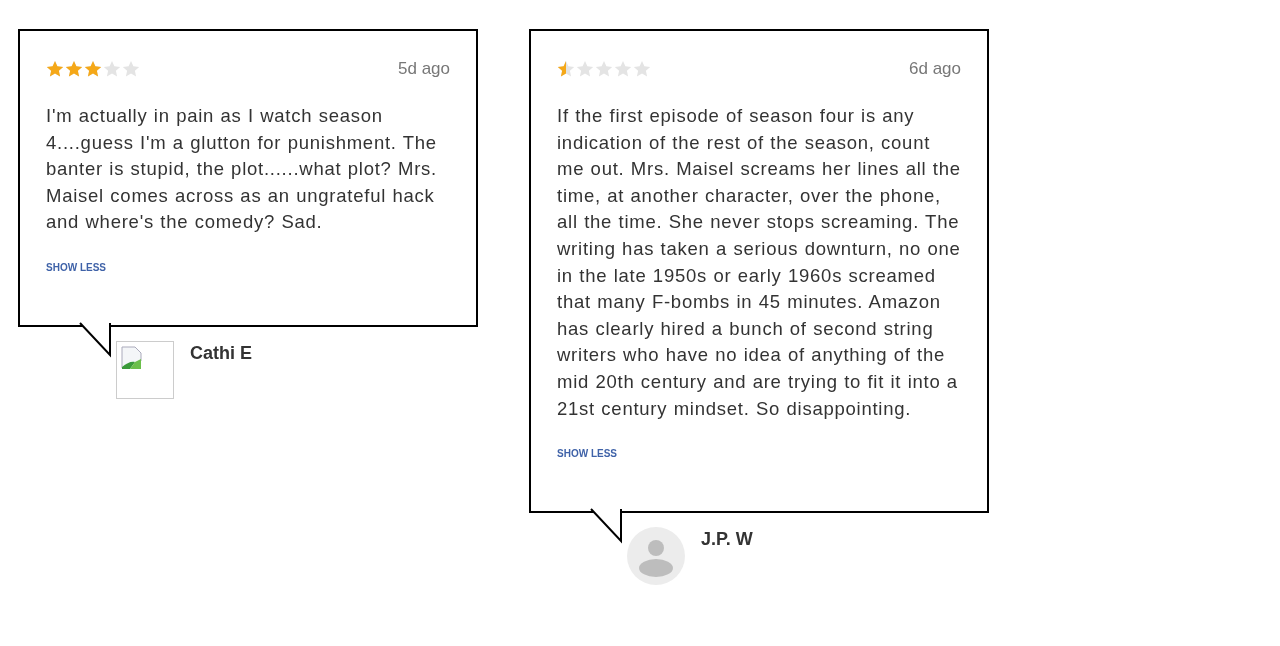 The width and height of the screenshot is (1280, 646). I want to click on review-time: 5d ago, so click(424, 69).